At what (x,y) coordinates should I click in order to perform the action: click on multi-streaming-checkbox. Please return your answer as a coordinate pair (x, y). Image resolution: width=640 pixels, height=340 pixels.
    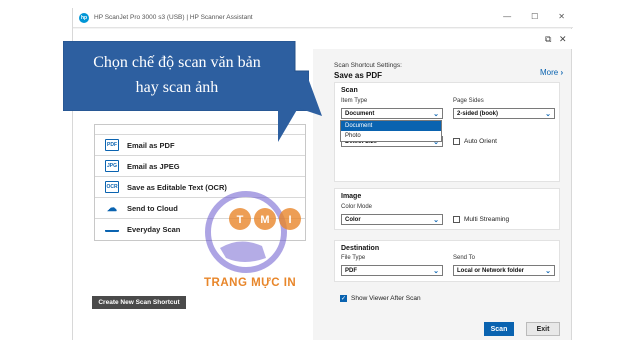
    Looking at the image, I should click on (456, 219).